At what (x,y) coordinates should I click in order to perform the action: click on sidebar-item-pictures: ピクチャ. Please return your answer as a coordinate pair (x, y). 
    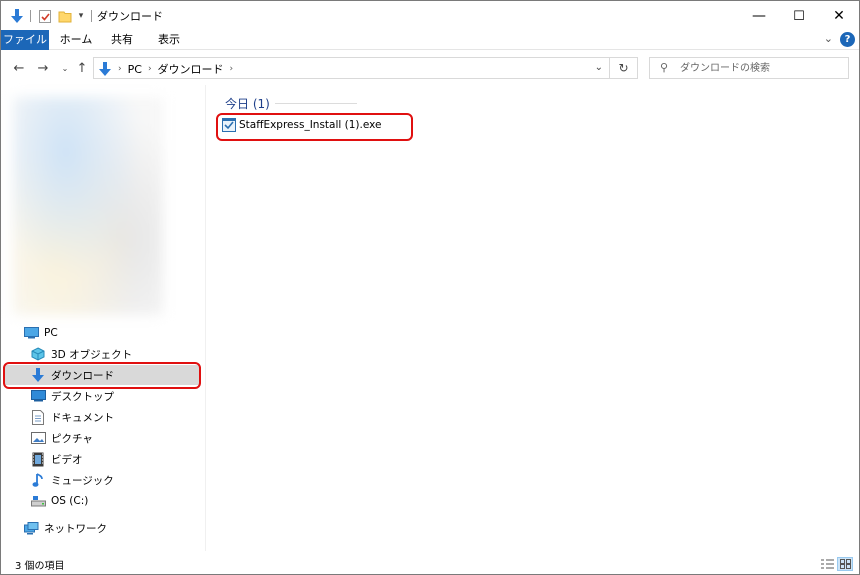
    Looking at the image, I should click on (103, 438).